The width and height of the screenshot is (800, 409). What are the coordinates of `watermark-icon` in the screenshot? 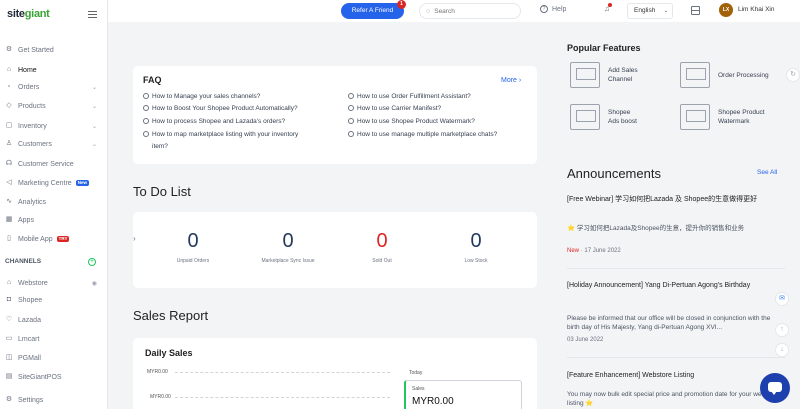 It's located at (695, 117).